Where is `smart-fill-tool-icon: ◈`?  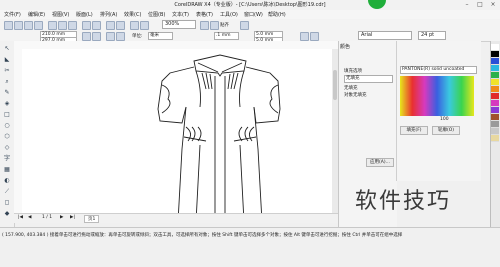
smart-fill-tool-icon: ◈ is located at coordinates (7, 103).